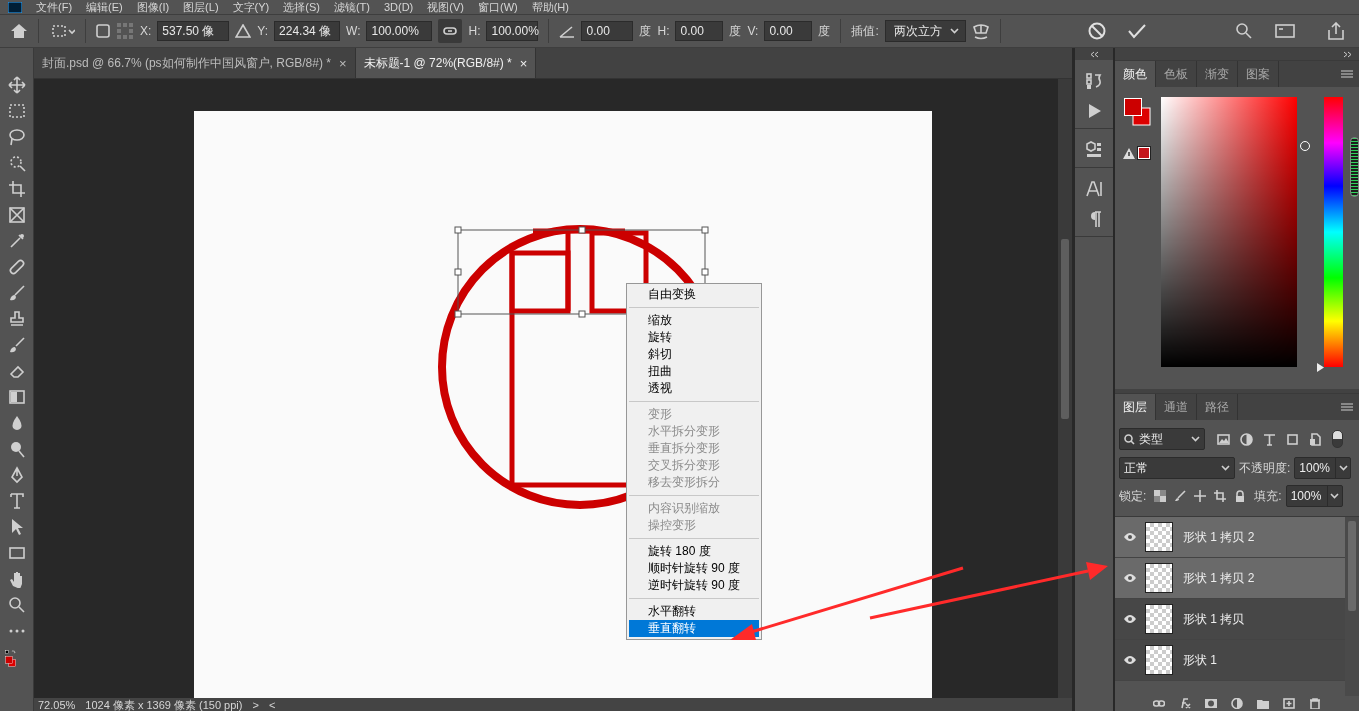 The width and height of the screenshot is (1359, 711). Describe the element at coordinates (925, 31) in the screenshot. I see `interpolation-dropdown: 两次立方` at that location.